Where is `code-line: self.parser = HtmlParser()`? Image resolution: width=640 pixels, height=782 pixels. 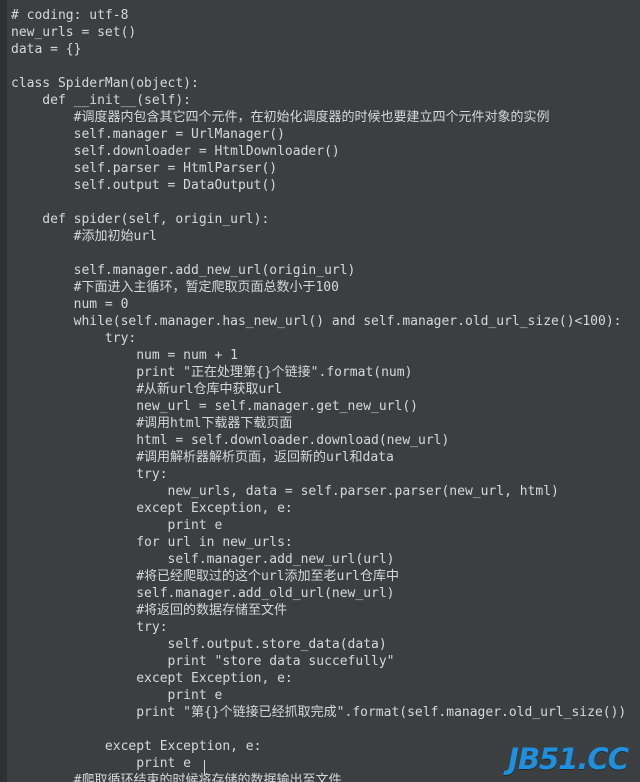 code-line: self.parser = HtmlParser() is located at coordinates (323, 168).